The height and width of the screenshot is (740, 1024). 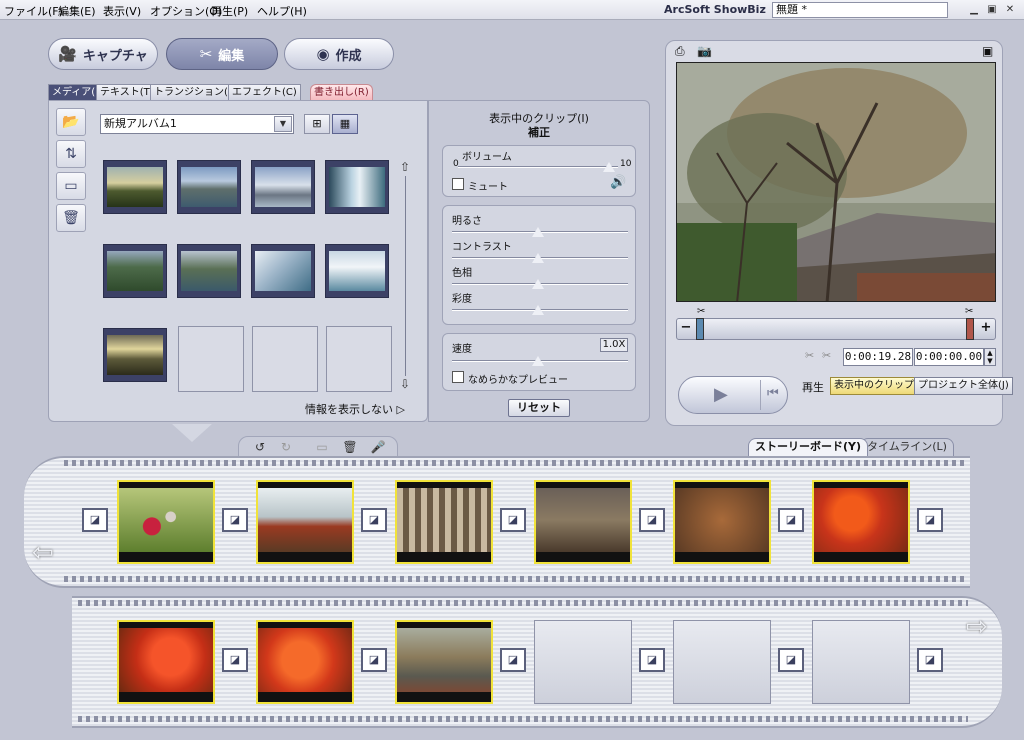 What do you see at coordinates (680, 51) in the screenshot?
I see `print-icon: ⎙` at bounding box center [680, 51].